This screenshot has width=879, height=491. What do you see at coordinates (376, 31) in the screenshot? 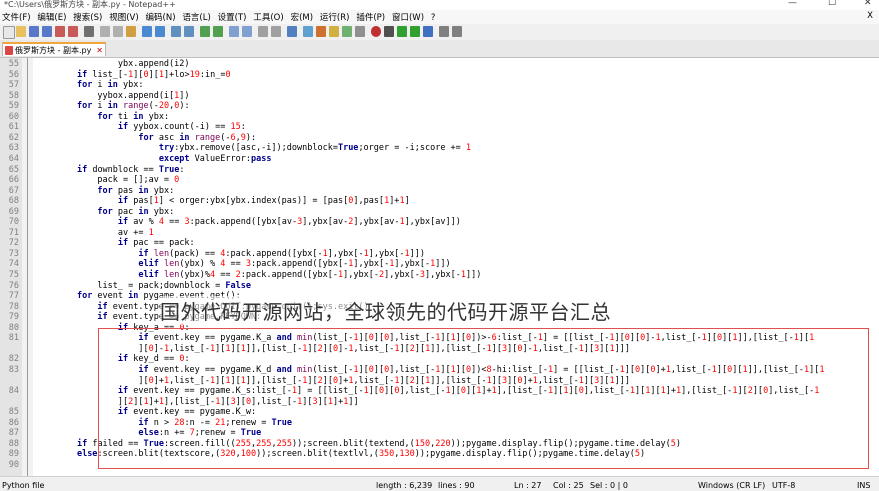
I see `record-macro-icon` at bounding box center [376, 31].